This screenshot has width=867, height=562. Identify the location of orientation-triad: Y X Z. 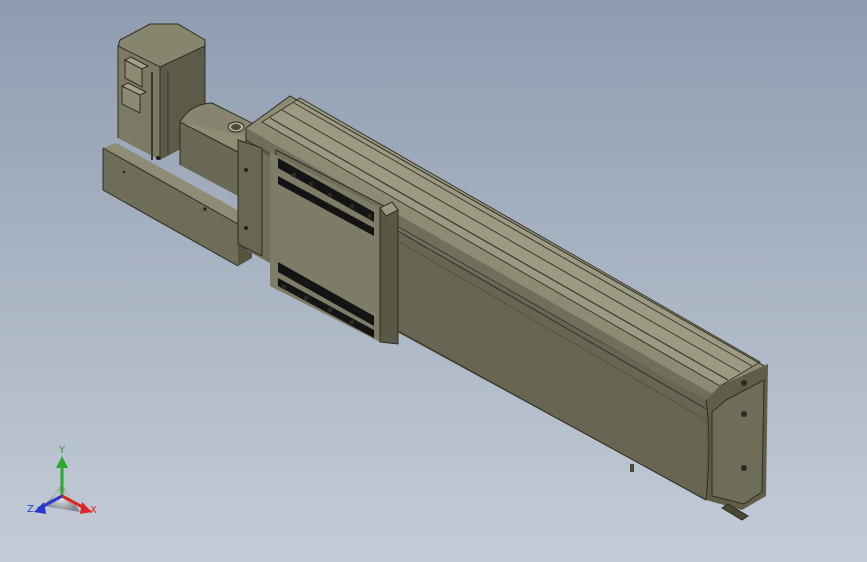
(67, 486).